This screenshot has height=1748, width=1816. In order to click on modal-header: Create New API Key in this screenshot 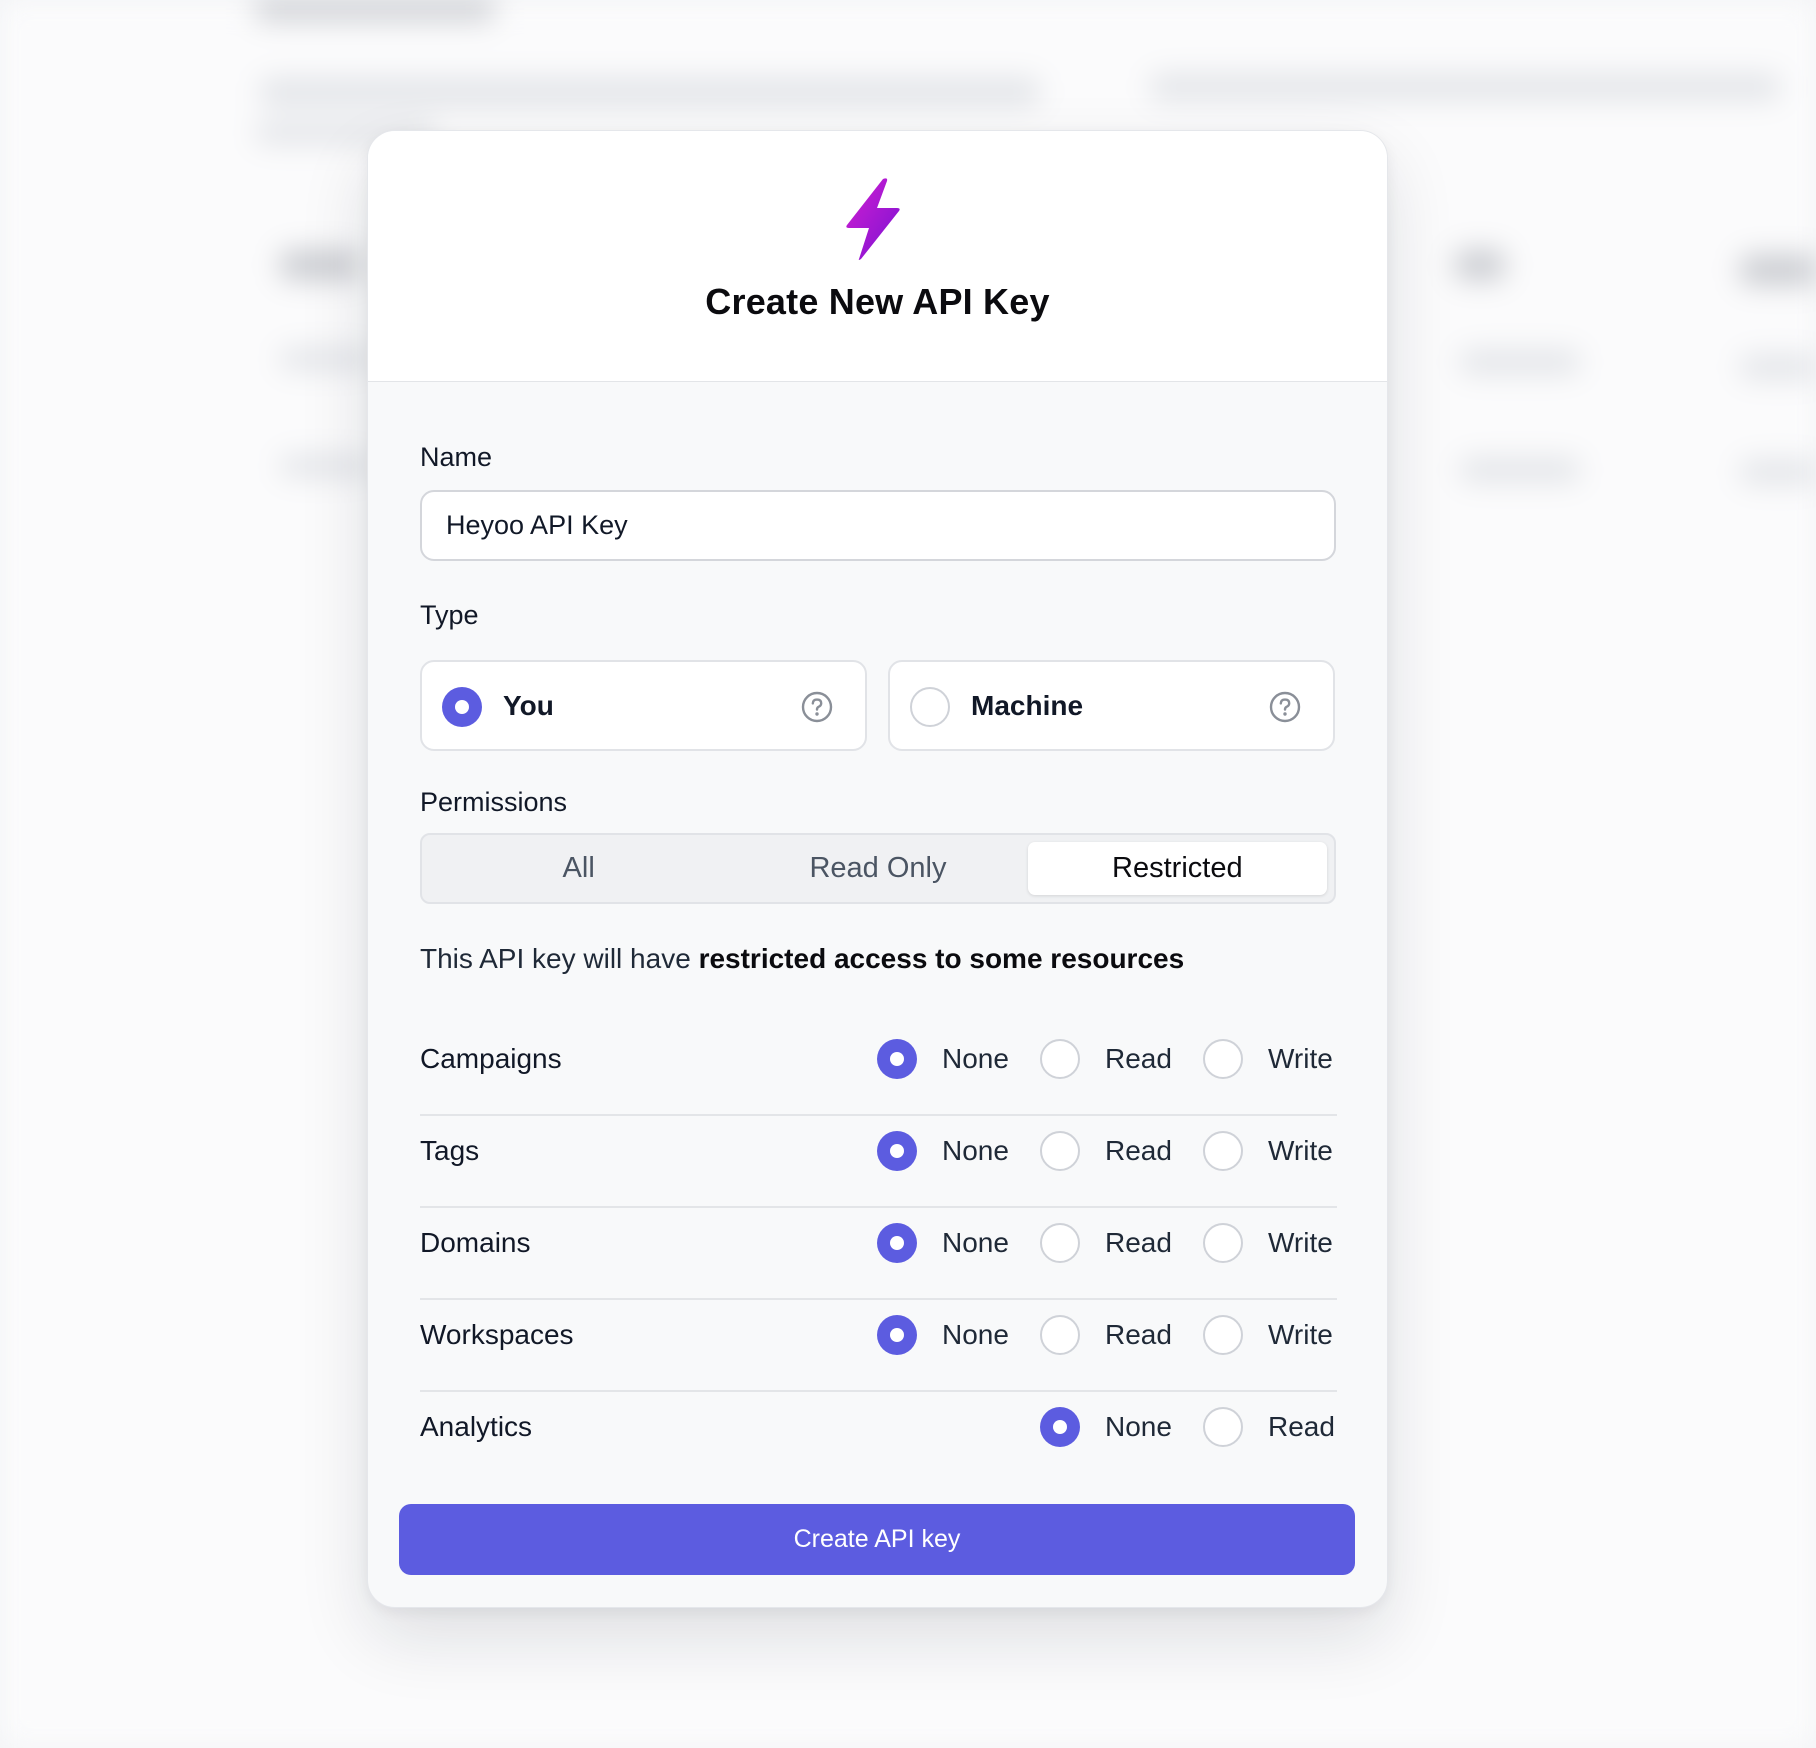, I will do `click(877, 256)`.